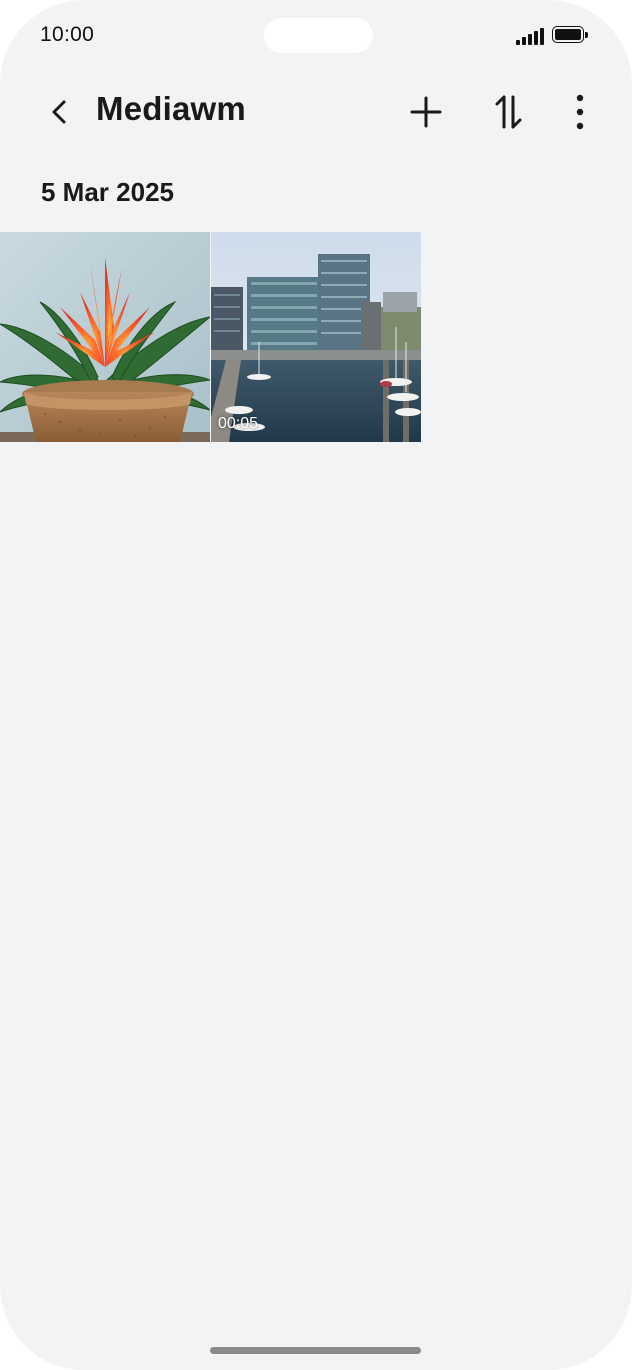  I want to click on add-button, so click(426, 112).